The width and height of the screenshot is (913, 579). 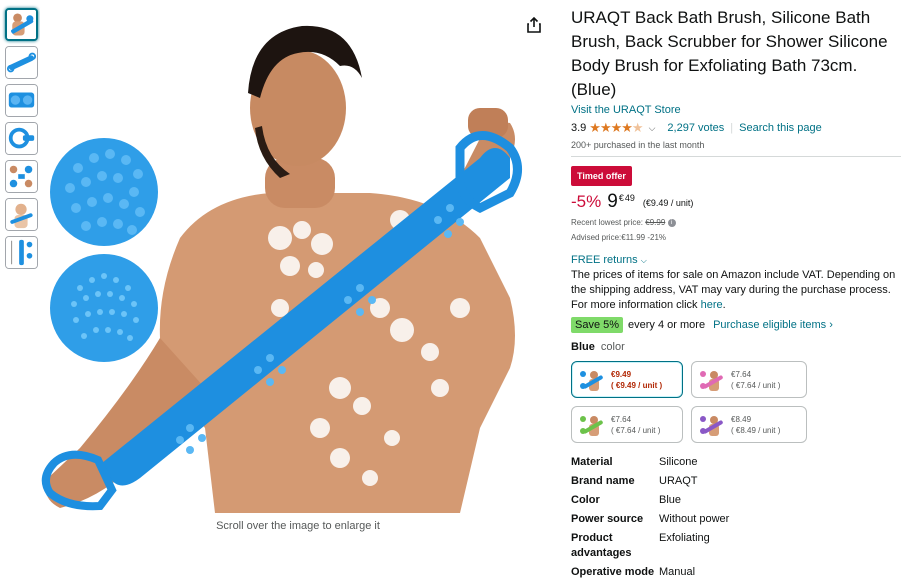 I want to click on price-fraction: 49, so click(x=629, y=198).